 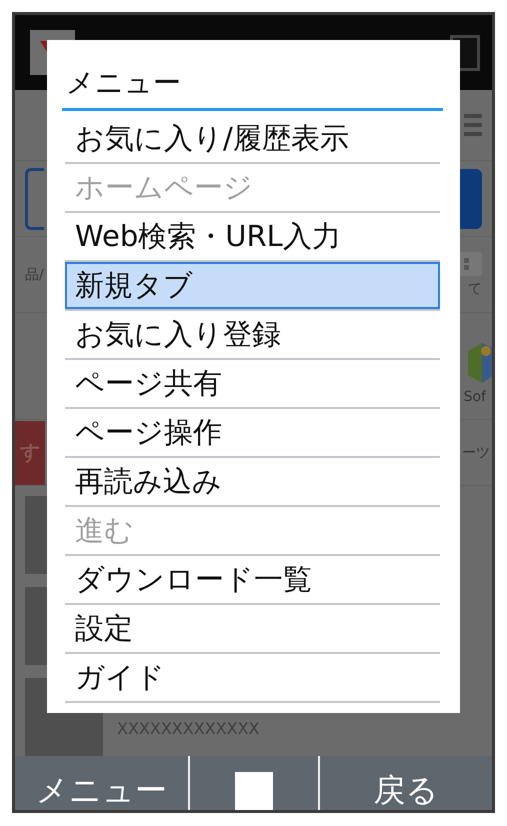 I want to click on menu-item: ガイド, so click(x=252, y=677).